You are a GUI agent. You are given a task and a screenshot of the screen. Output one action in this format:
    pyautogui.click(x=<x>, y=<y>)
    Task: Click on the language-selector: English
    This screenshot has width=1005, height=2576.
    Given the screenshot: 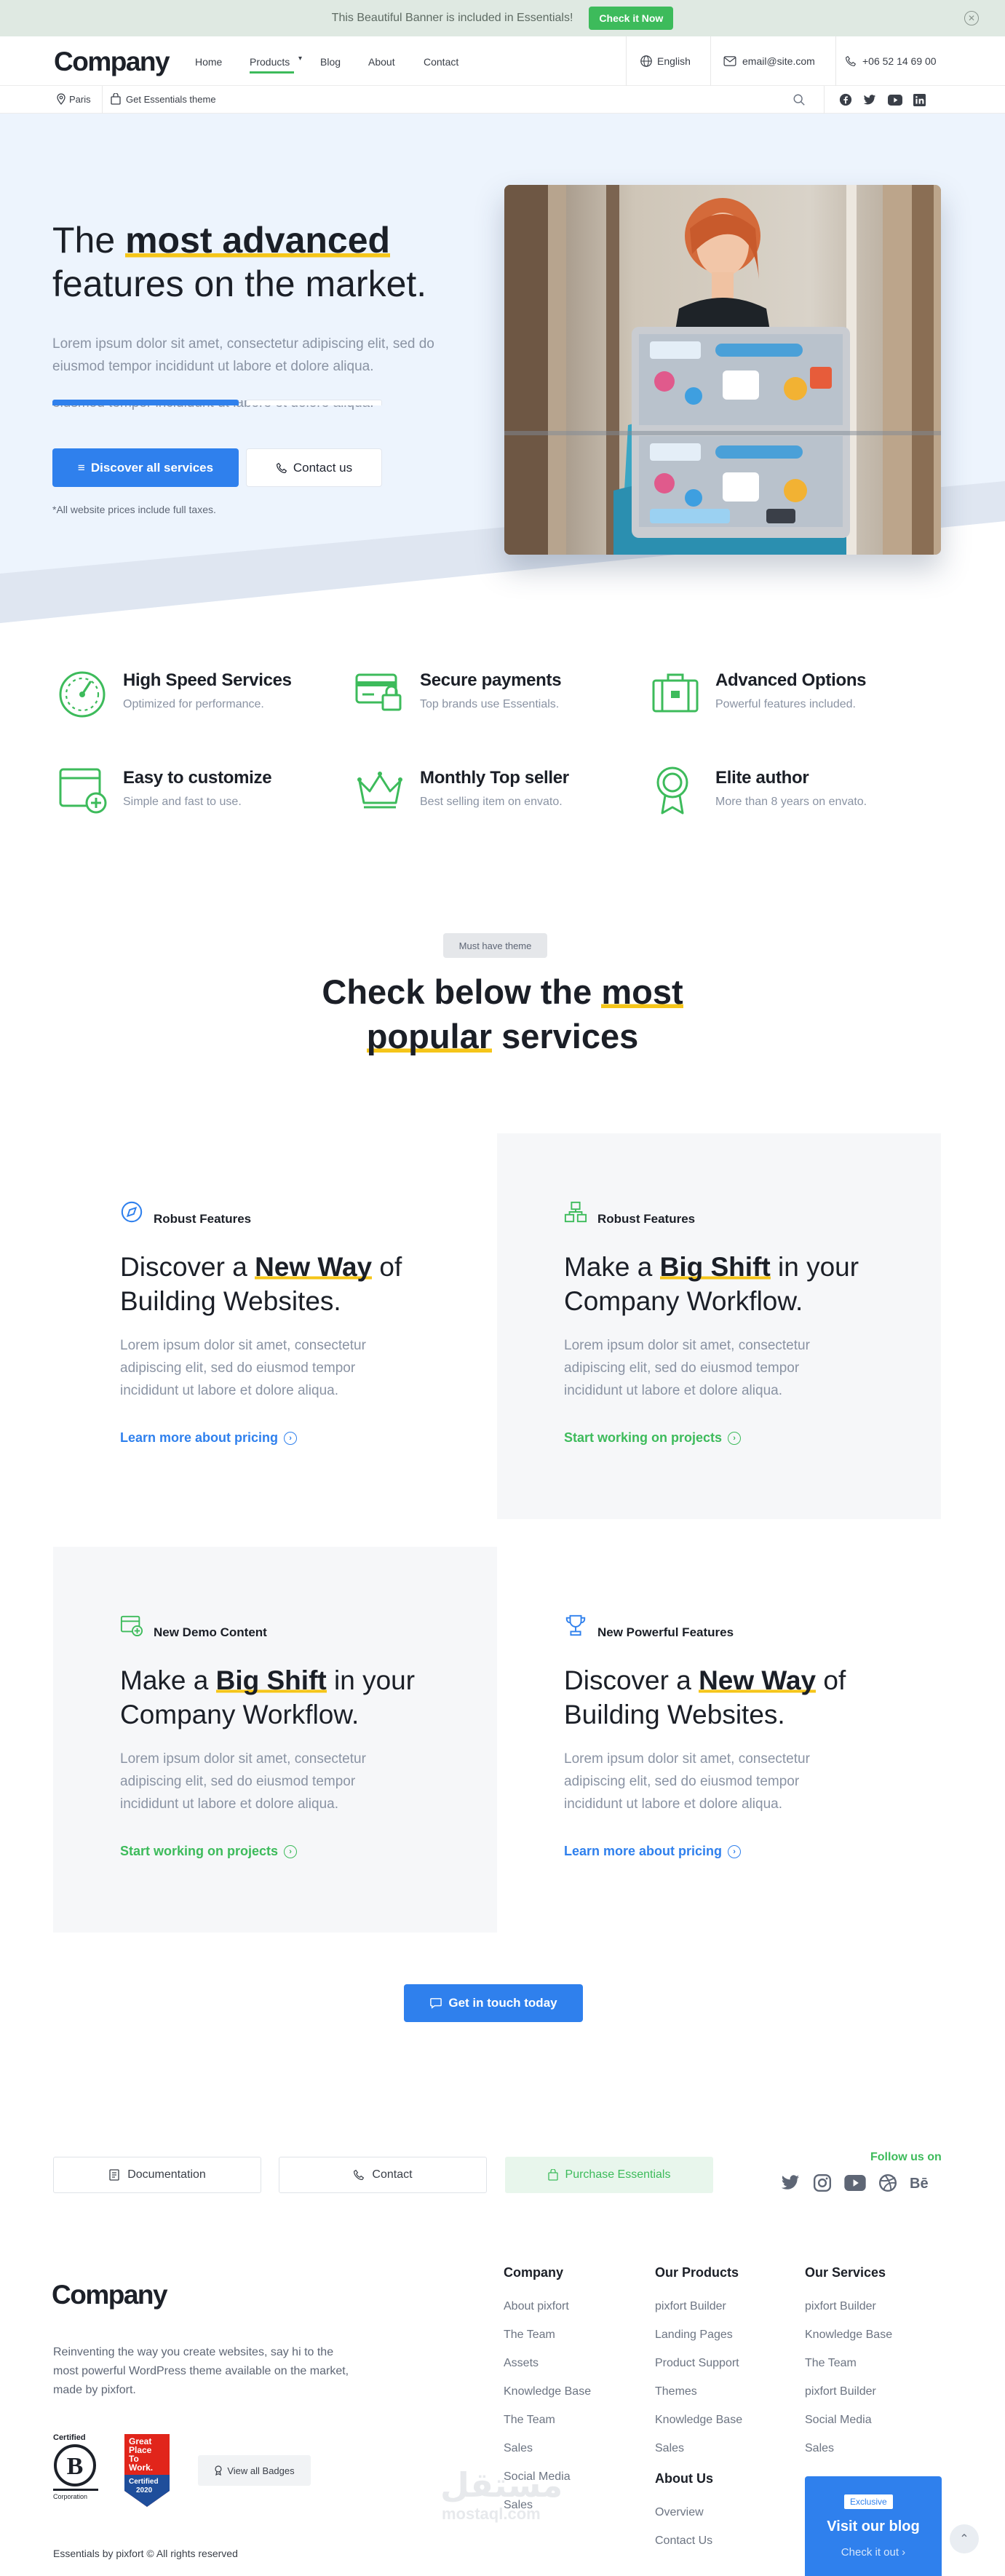 What is the action you would take?
    pyautogui.click(x=665, y=61)
    